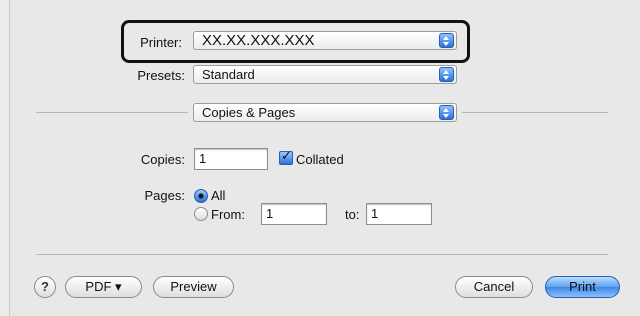 This screenshot has width=640, height=316. Describe the element at coordinates (45, 287) in the screenshot. I see `help-button: ?` at that location.